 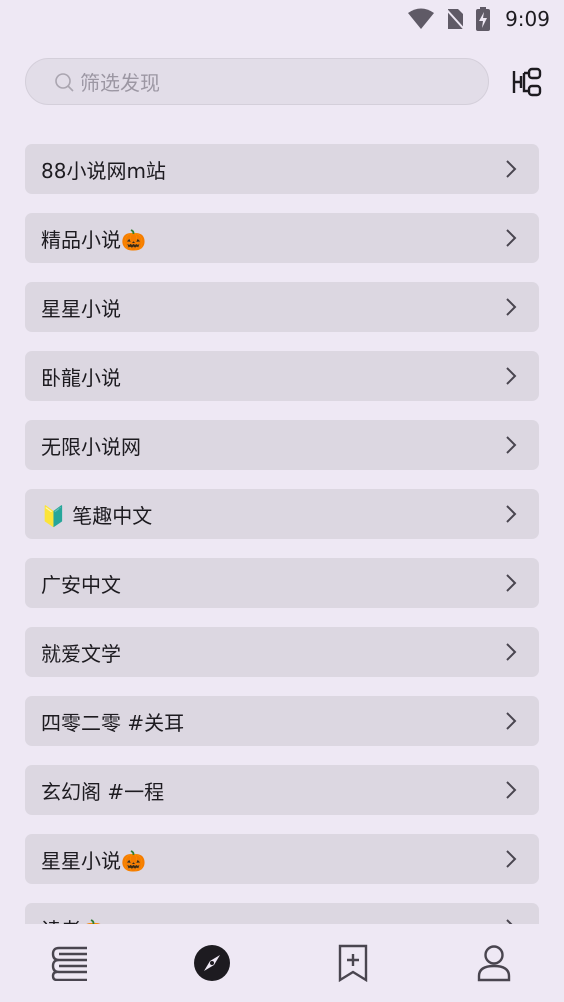 I want to click on list-item-label: 广安中文, so click(x=81, y=584).